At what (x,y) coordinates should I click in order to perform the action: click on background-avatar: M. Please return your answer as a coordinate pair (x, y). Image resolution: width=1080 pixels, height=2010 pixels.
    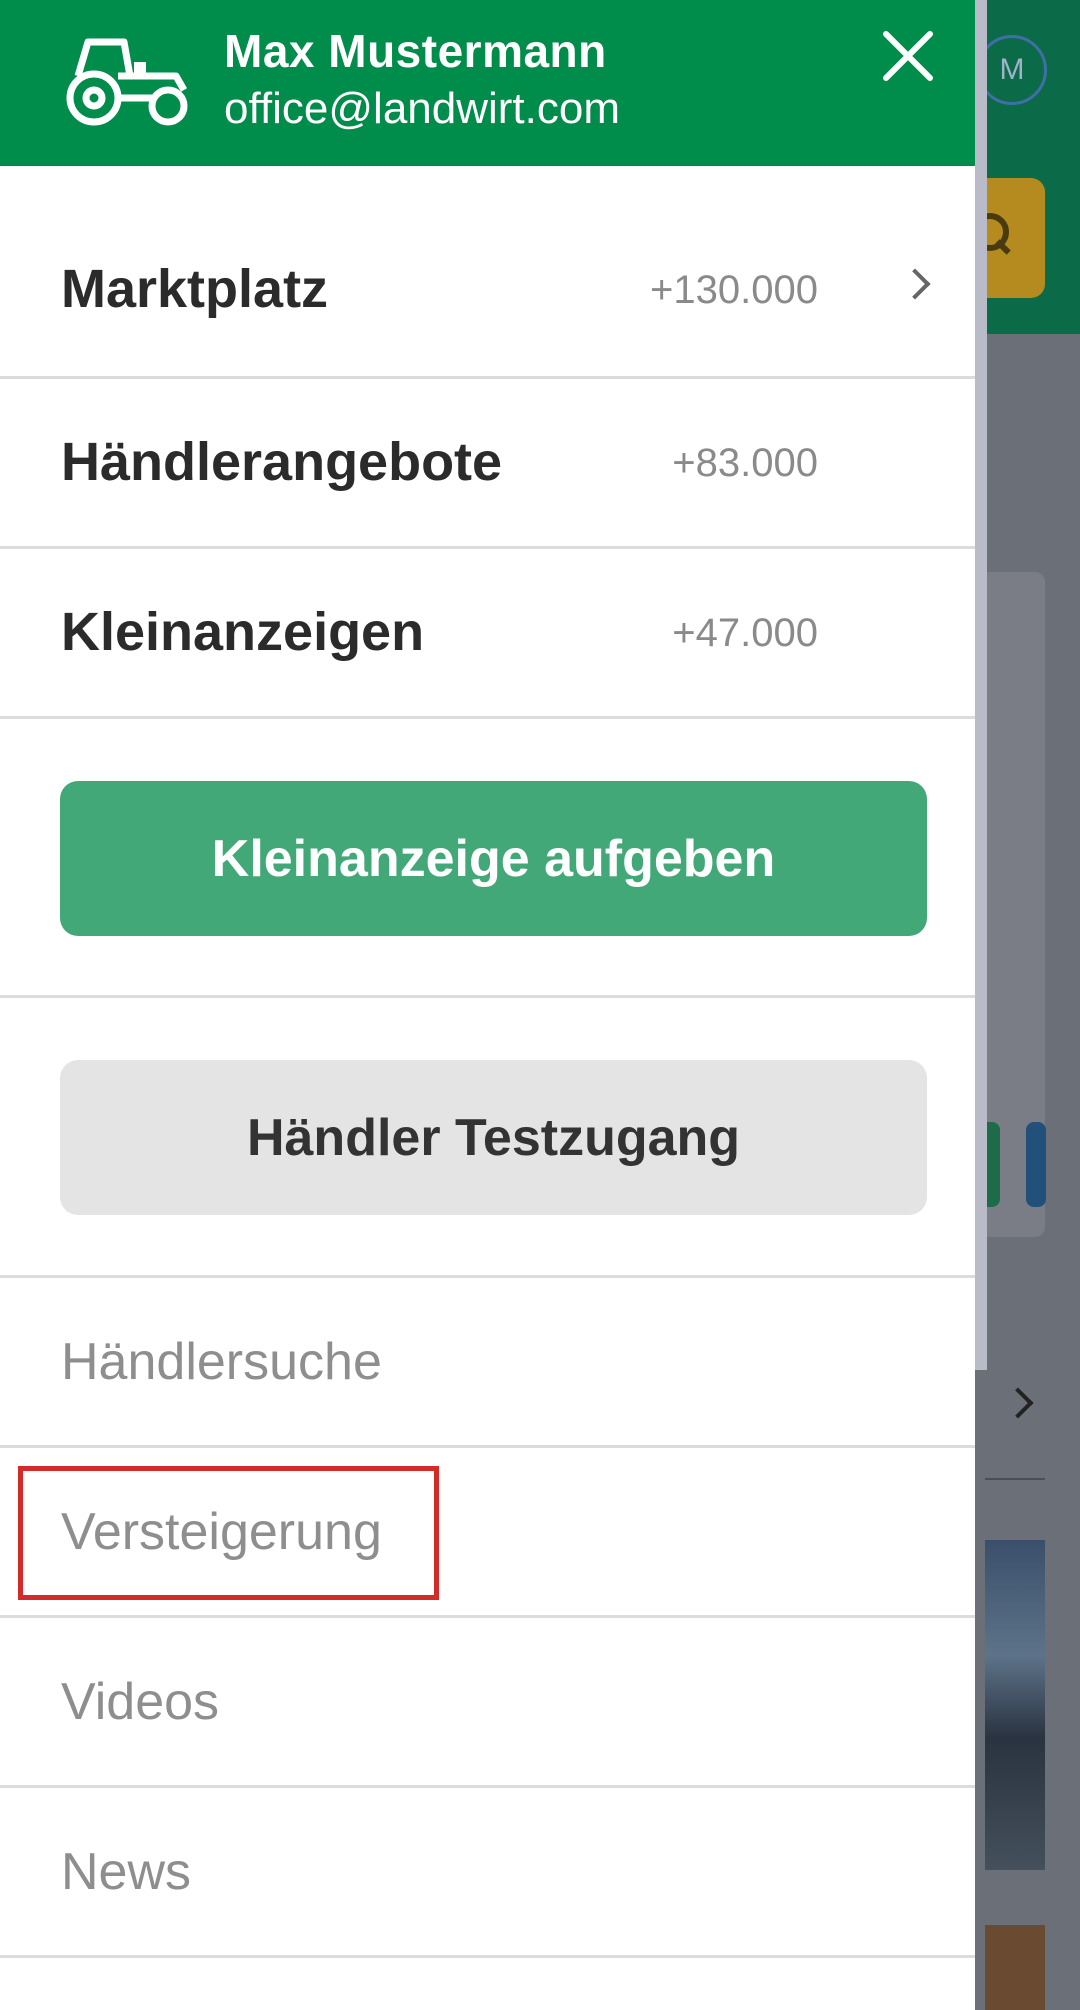
    Looking at the image, I should click on (1012, 70).